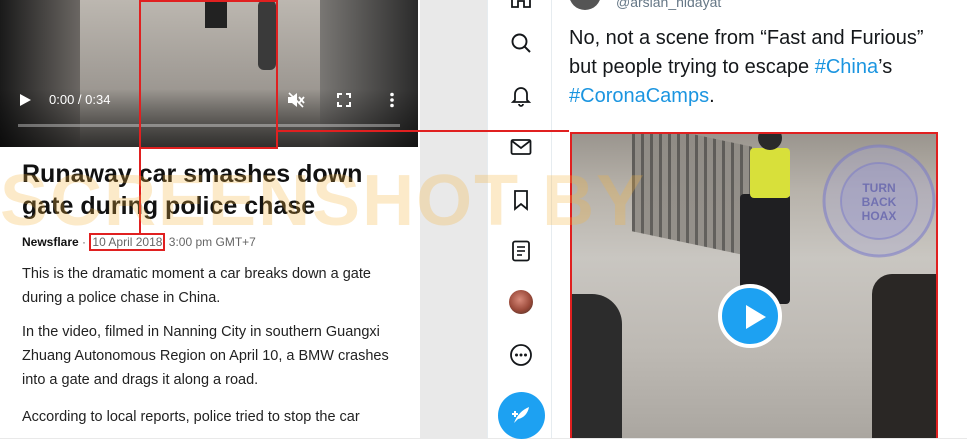 Image resolution: width=967 pixels, height=439 pixels. What do you see at coordinates (50, 242) in the screenshot?
I see `article-source: Newsflare` at bounding box center [50, 242].